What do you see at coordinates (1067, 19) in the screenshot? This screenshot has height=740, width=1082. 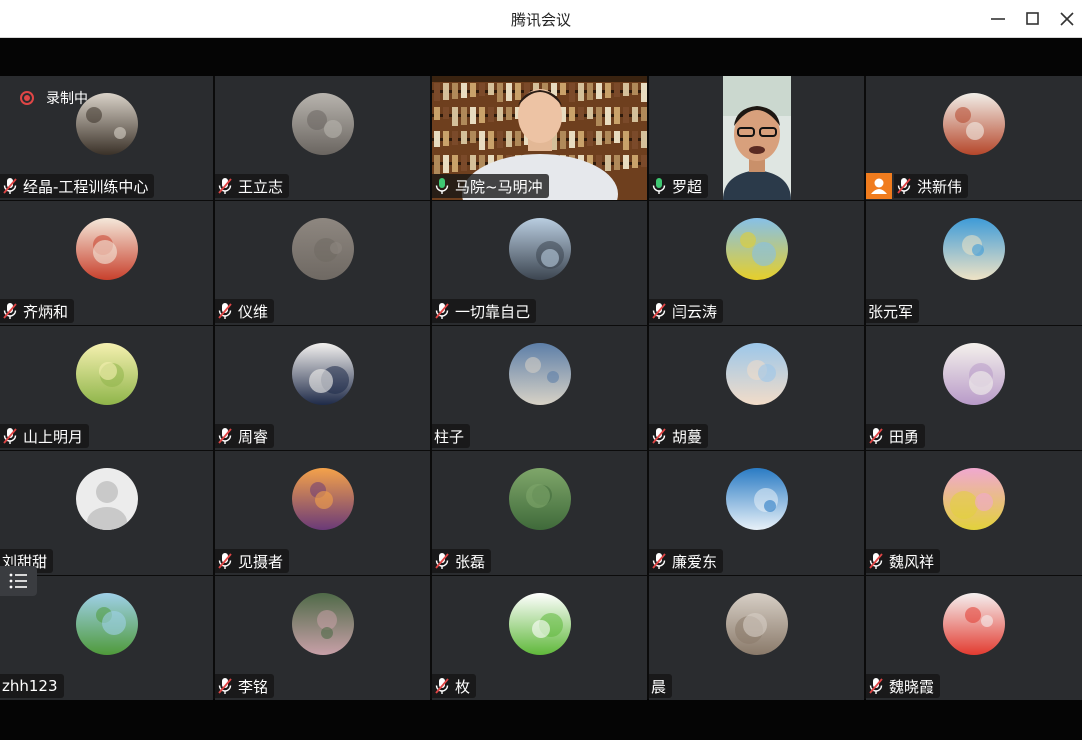 I see `close-icon` at bounding box center [1067, 19].